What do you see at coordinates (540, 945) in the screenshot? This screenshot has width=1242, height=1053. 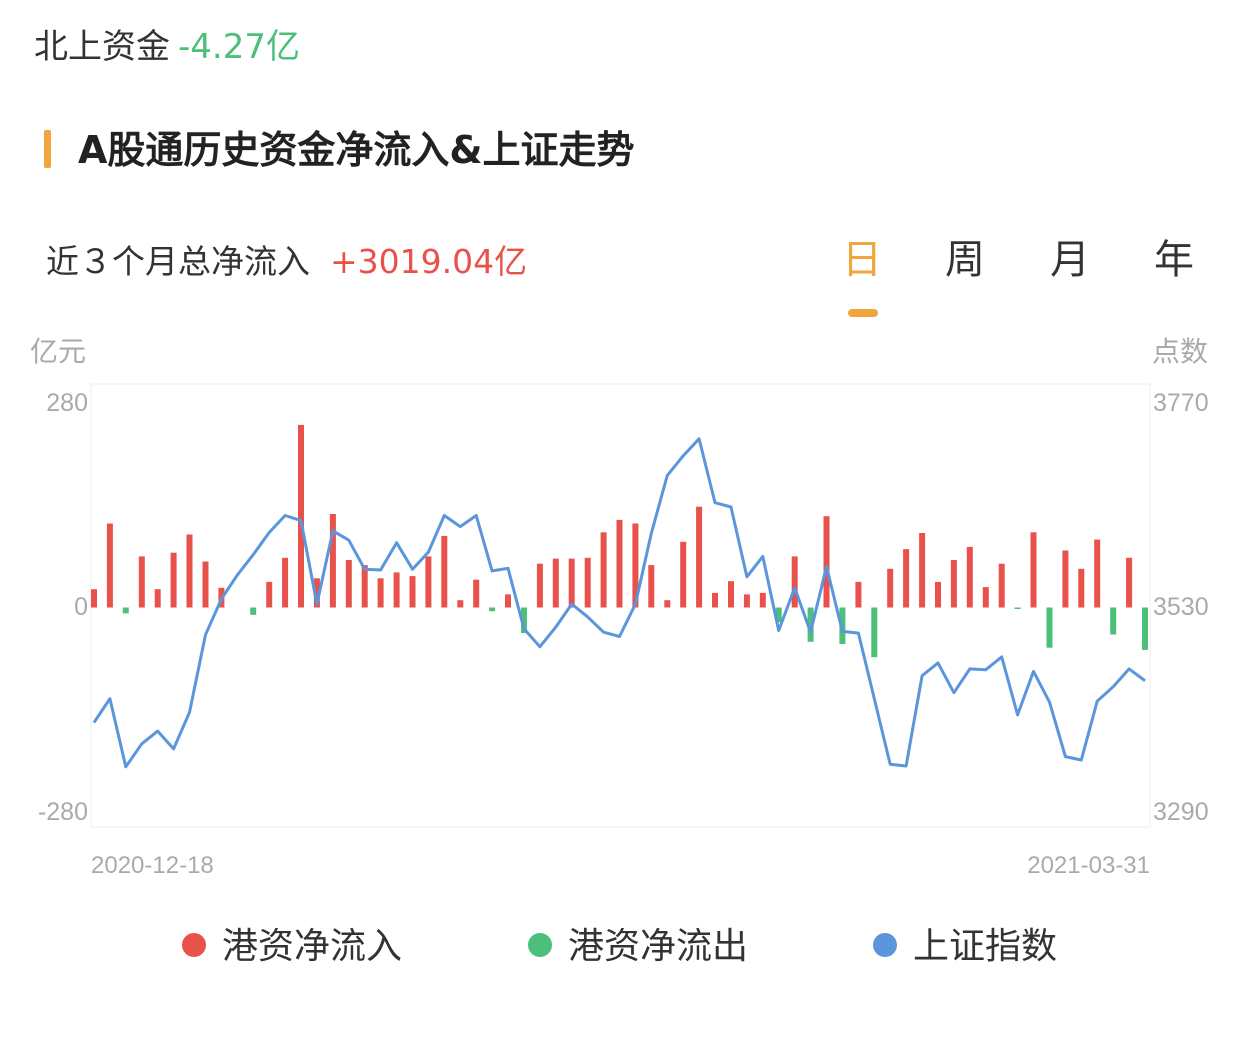 I see `outflow-dot-icon` at bounding box center [540, 945].